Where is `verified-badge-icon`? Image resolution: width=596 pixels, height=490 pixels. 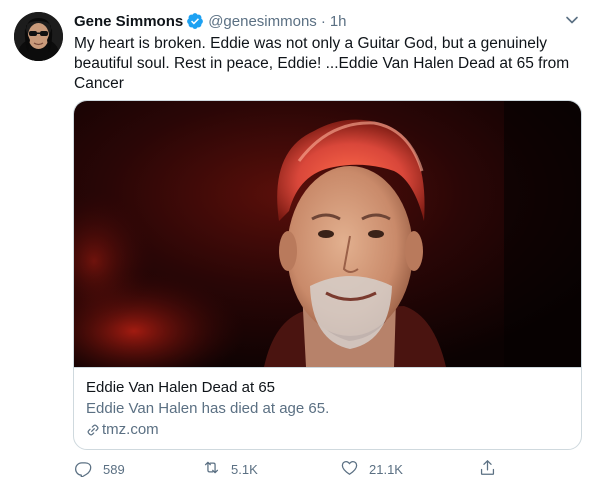 verified-badge-icon is located at coordinates (195, 21).